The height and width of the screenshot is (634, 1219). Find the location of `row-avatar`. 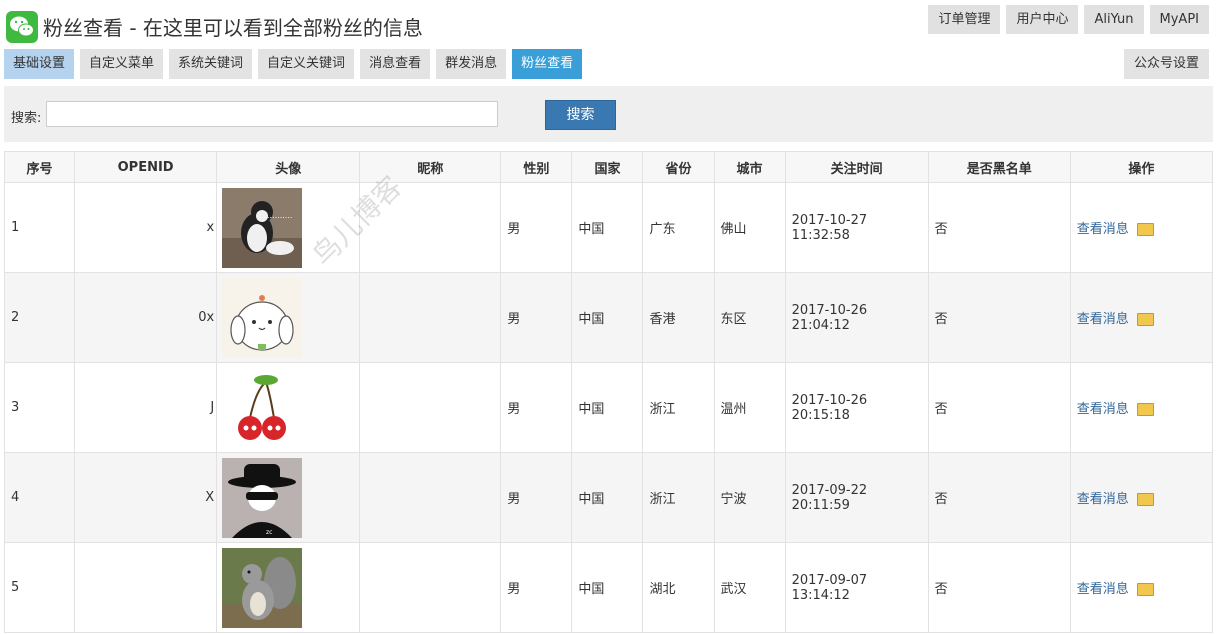

row-avatar is located at coordinates (288, 317).